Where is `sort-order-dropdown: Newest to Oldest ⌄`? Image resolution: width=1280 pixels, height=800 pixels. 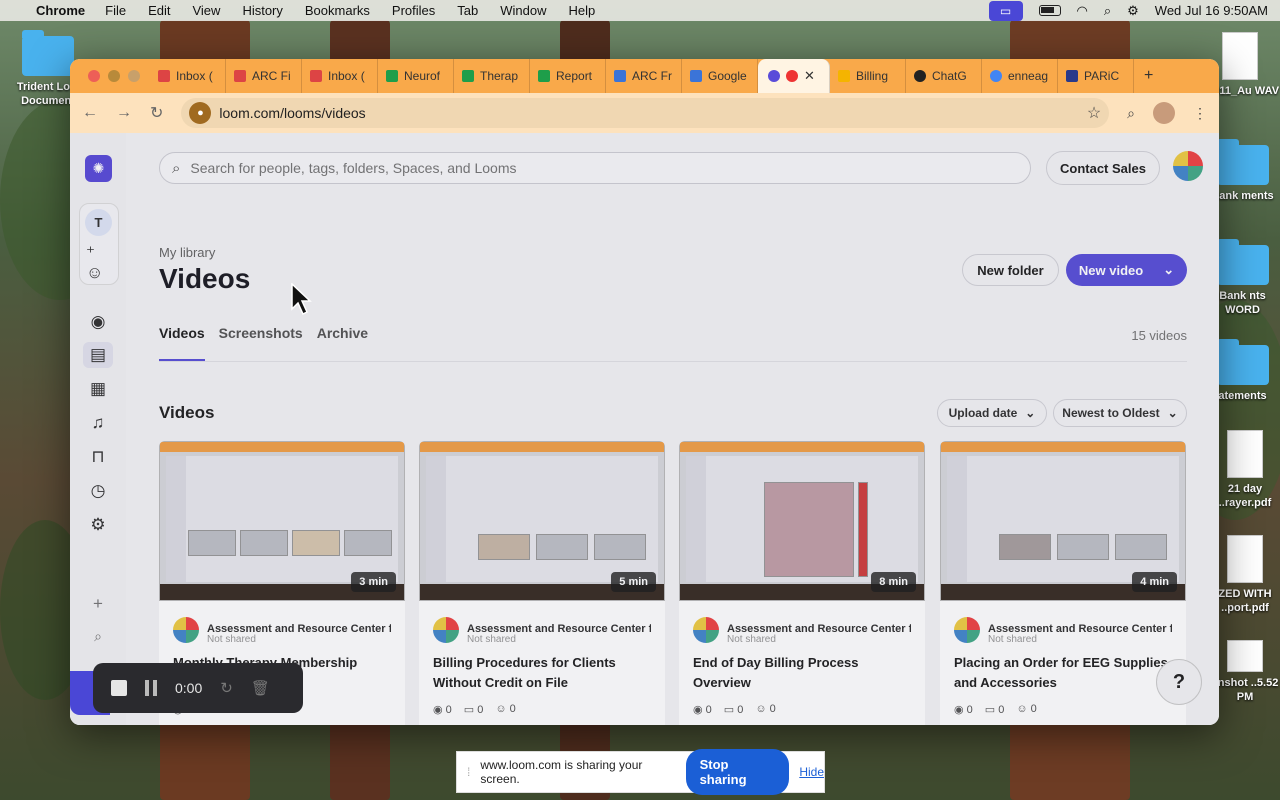 sort-order-dropdown: Newest to Oldest ⌄ is located at coordinates (1120, 413).